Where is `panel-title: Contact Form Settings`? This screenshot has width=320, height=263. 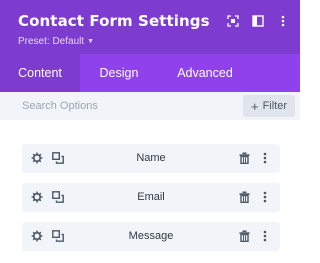
panel-title: Contact Form Settings is located at coordinates (114, 21).